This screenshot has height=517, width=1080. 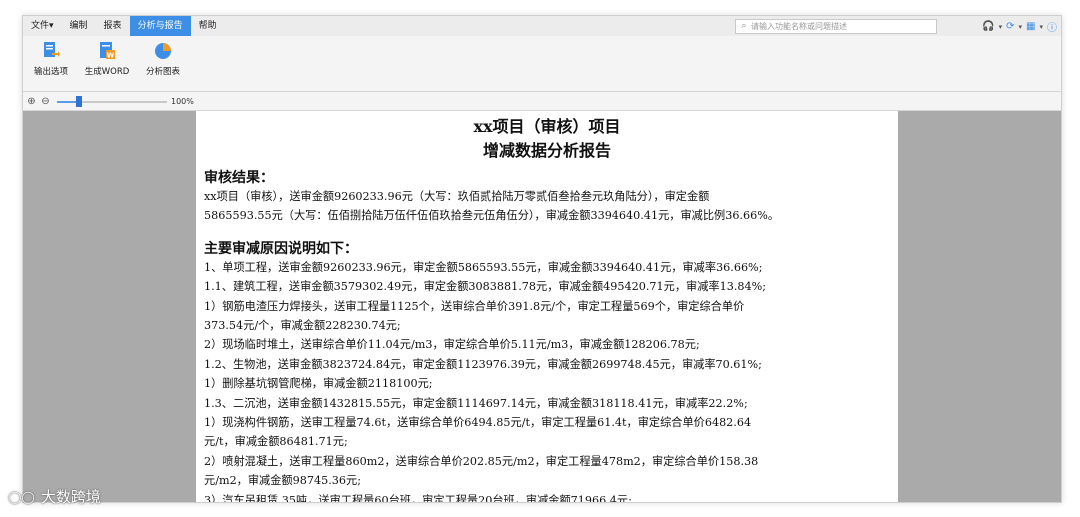 What do you see at coordinates (107, 72) in the screenshot?
I see `generate-word-label: 生成WORD` at bounding box center [107, 72].